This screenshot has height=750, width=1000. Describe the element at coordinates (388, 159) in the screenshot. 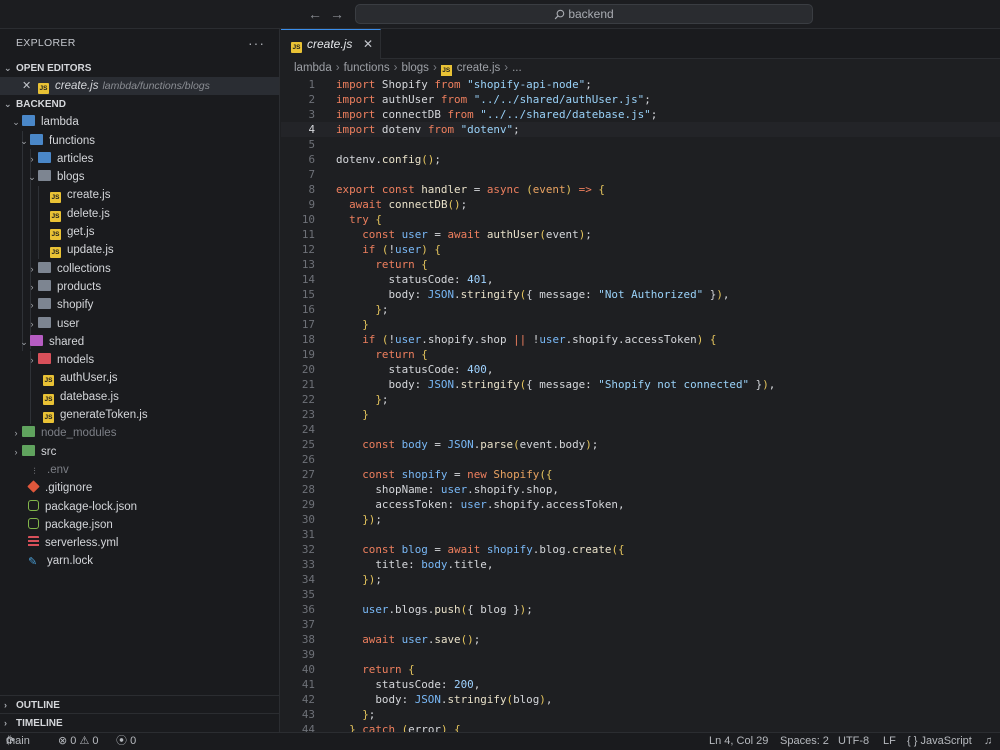

I see `code-text: dotenv.config();` at that location.